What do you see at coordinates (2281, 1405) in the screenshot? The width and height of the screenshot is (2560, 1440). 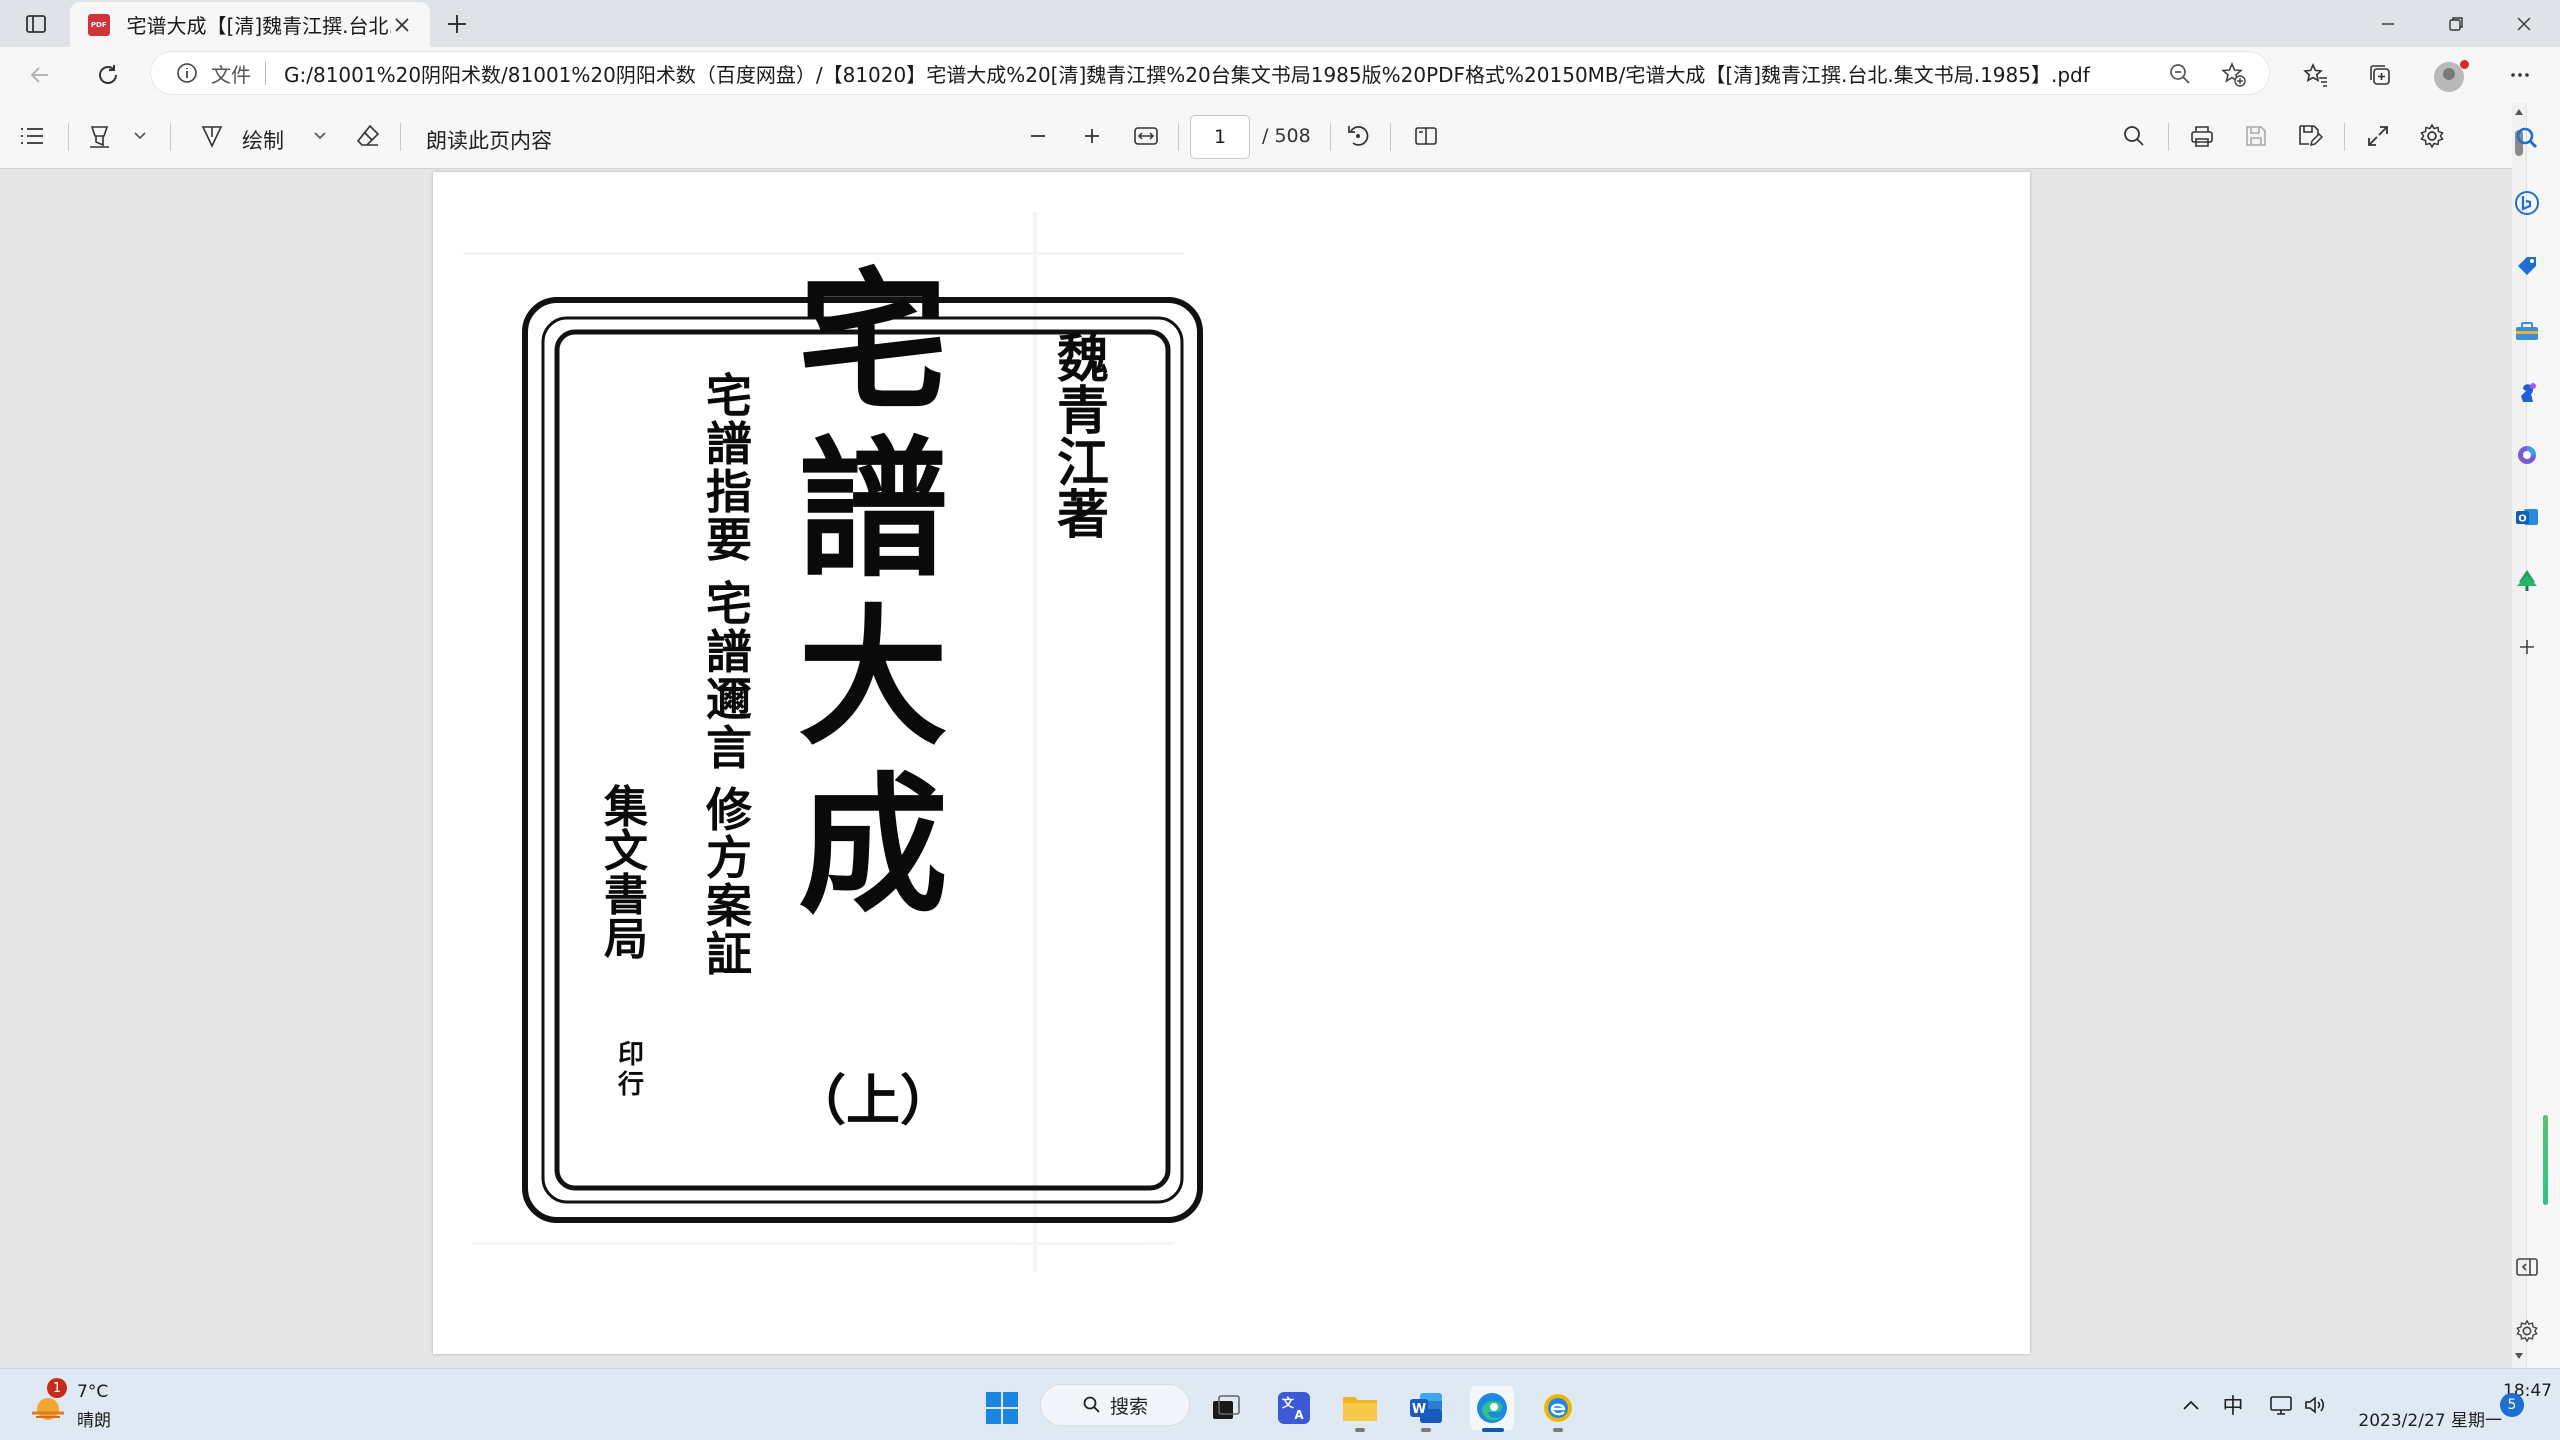 I see `network-button` at bounding box center [2281, 1405].